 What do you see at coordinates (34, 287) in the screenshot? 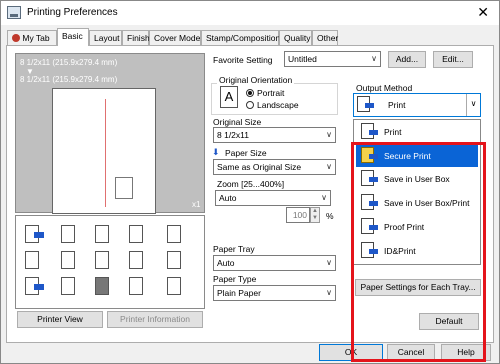
I see `output-tray-icon` at bounding box center [34, 287].